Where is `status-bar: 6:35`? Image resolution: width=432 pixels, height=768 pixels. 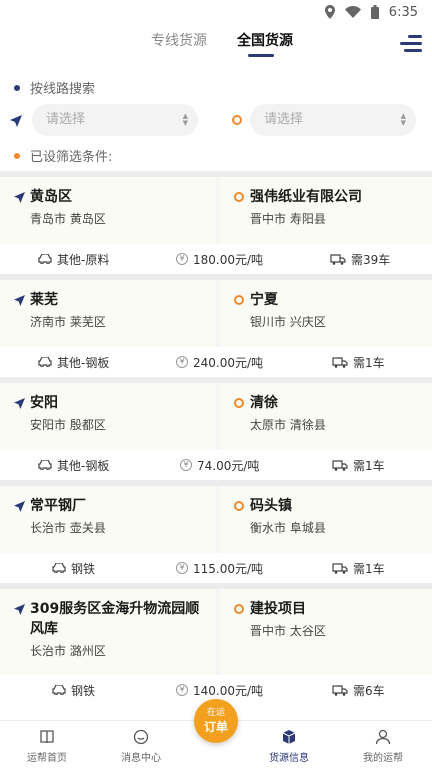 status-bar: 6:35 is located at coordinates (216, 12).